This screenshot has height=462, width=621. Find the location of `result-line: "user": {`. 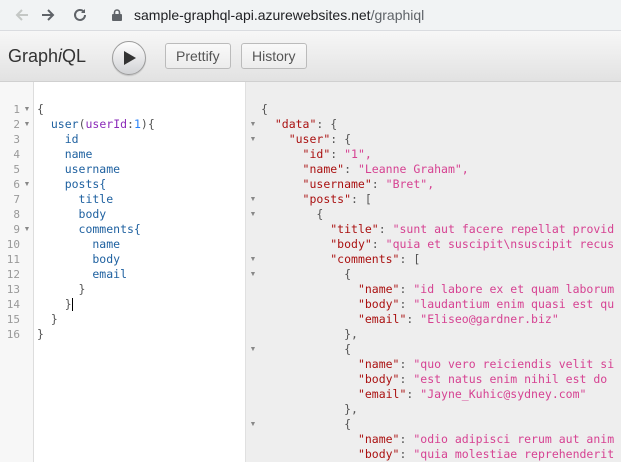

result-line: "user": { is located at coordinates (320, 139).